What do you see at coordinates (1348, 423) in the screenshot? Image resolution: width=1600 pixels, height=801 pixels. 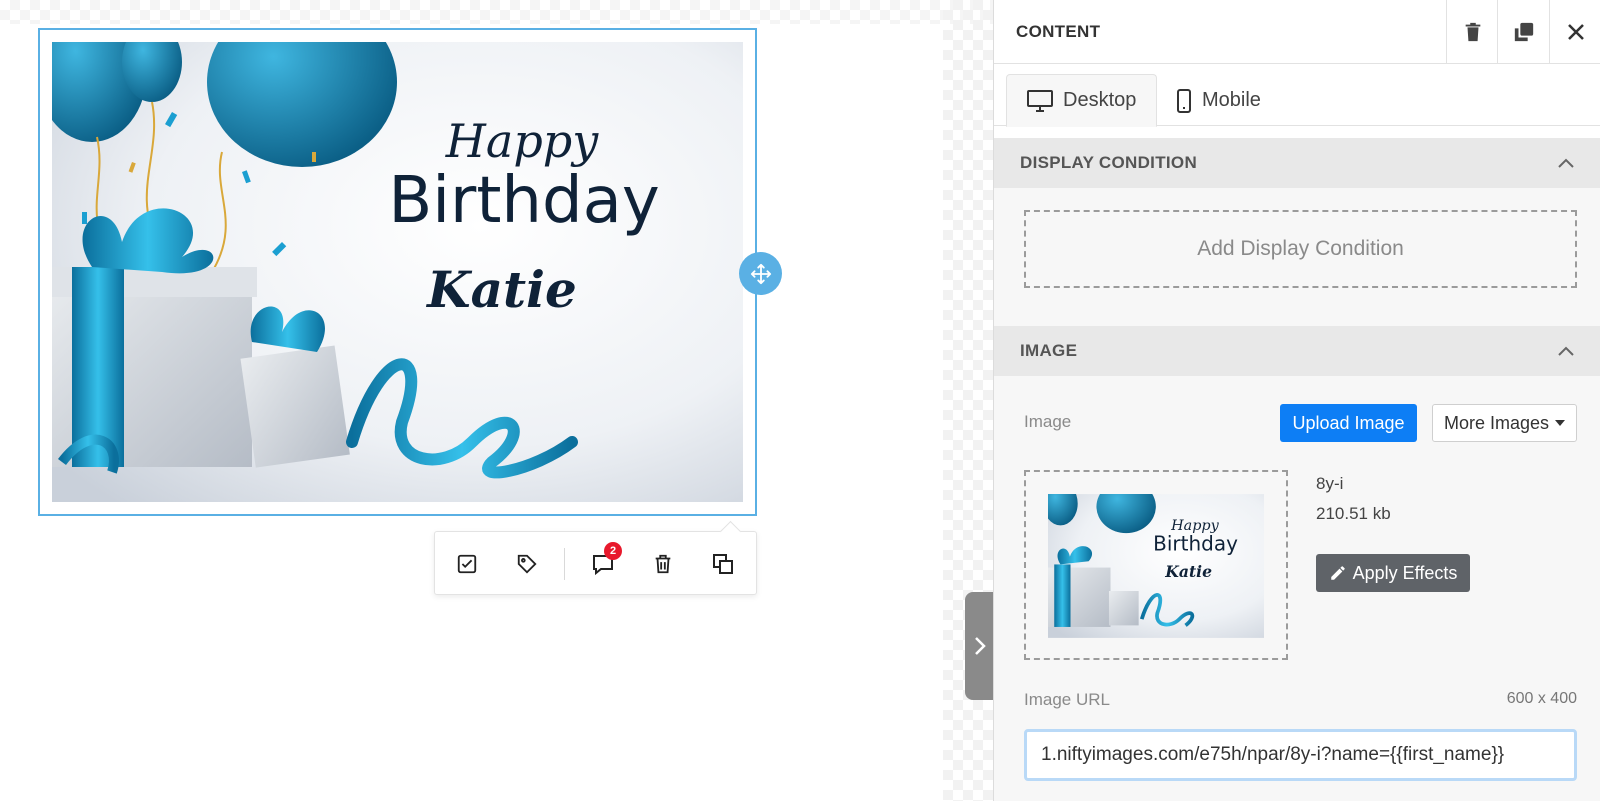 I see `upload-image-button: Upload Image` at bounding box center [1348, 423].